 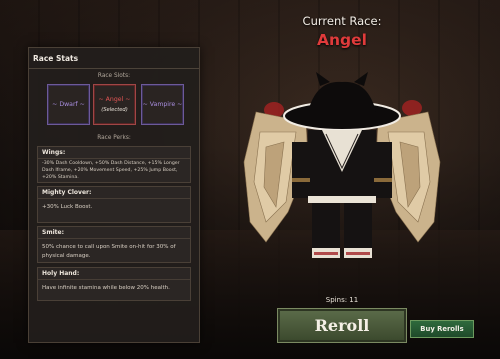 I want to click on hat-icon, so click(x=342, y=101).